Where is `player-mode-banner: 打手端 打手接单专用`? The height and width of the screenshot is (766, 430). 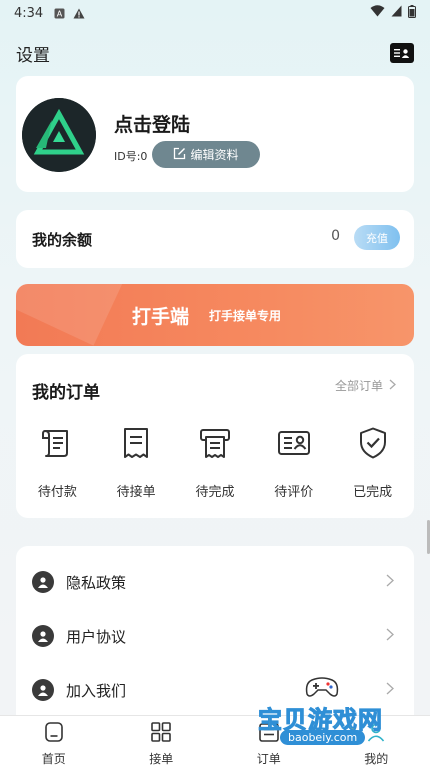
player-mode-banner: 打手端 打手接单专用 is located at coordinates (215, 315).